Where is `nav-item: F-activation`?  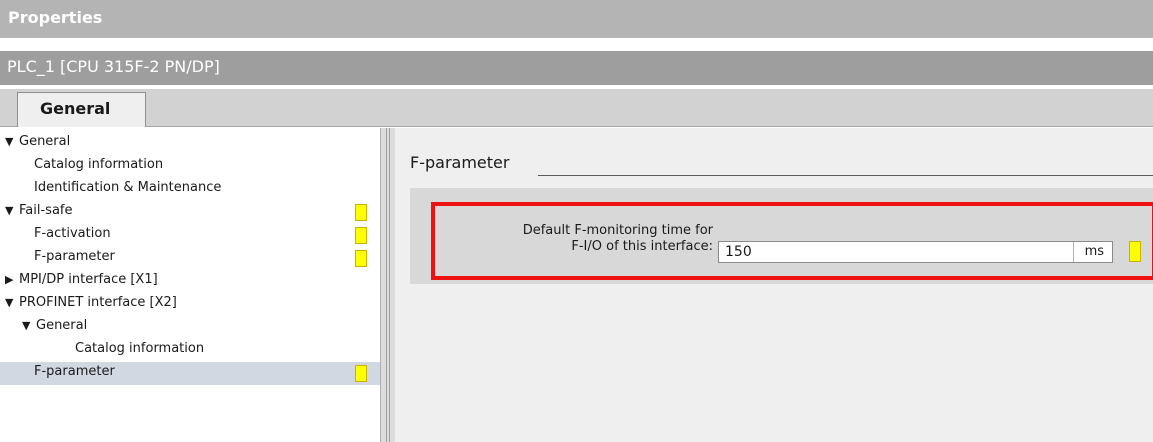 nav-item: F-activation is located at coordinates (190, 235).